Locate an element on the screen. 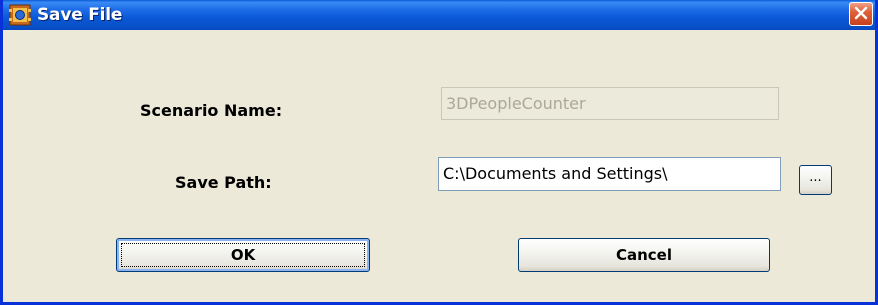 Image resolution: width=878 pixels, height=305 pixels. title-bar: Save File is located at coordinates (439, 15).